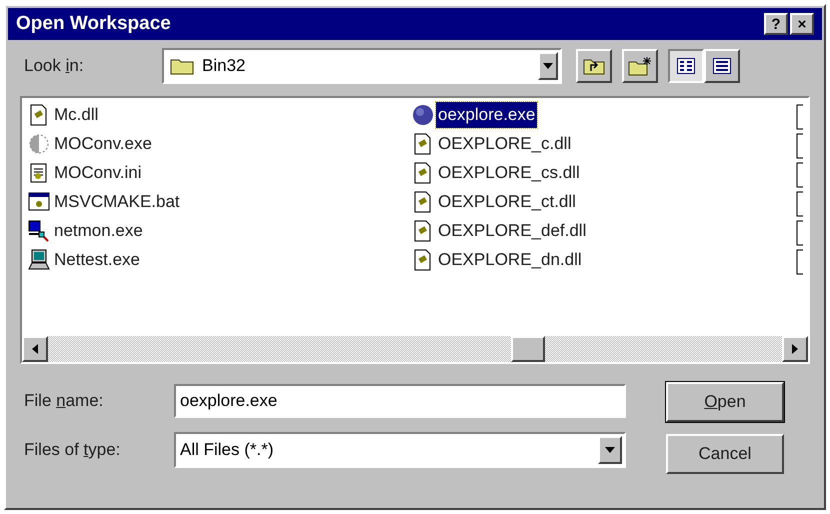  Describe the element at coordinates (227, 450) in the screenshot. I see `file-type-value: All Files (*.*)` at that location.